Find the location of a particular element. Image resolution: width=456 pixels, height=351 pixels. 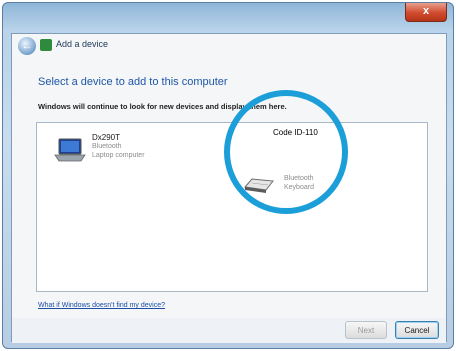

device-category: Laptop computer is located at coordinates (118, 155).